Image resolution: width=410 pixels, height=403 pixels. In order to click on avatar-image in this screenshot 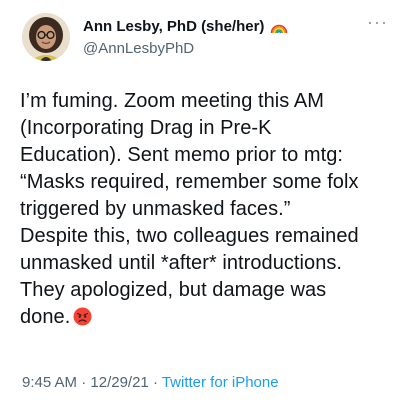, I will do `click(46, 37)`.